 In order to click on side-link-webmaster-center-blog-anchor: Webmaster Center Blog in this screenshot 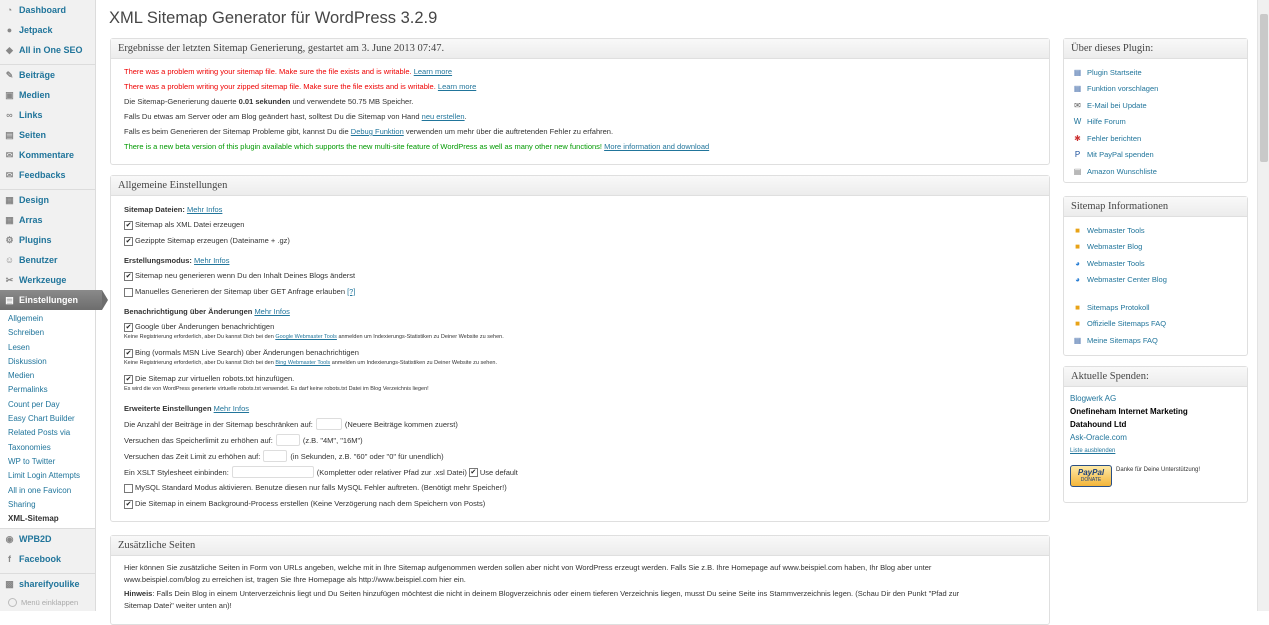, I will do `click(1127, 279)`.